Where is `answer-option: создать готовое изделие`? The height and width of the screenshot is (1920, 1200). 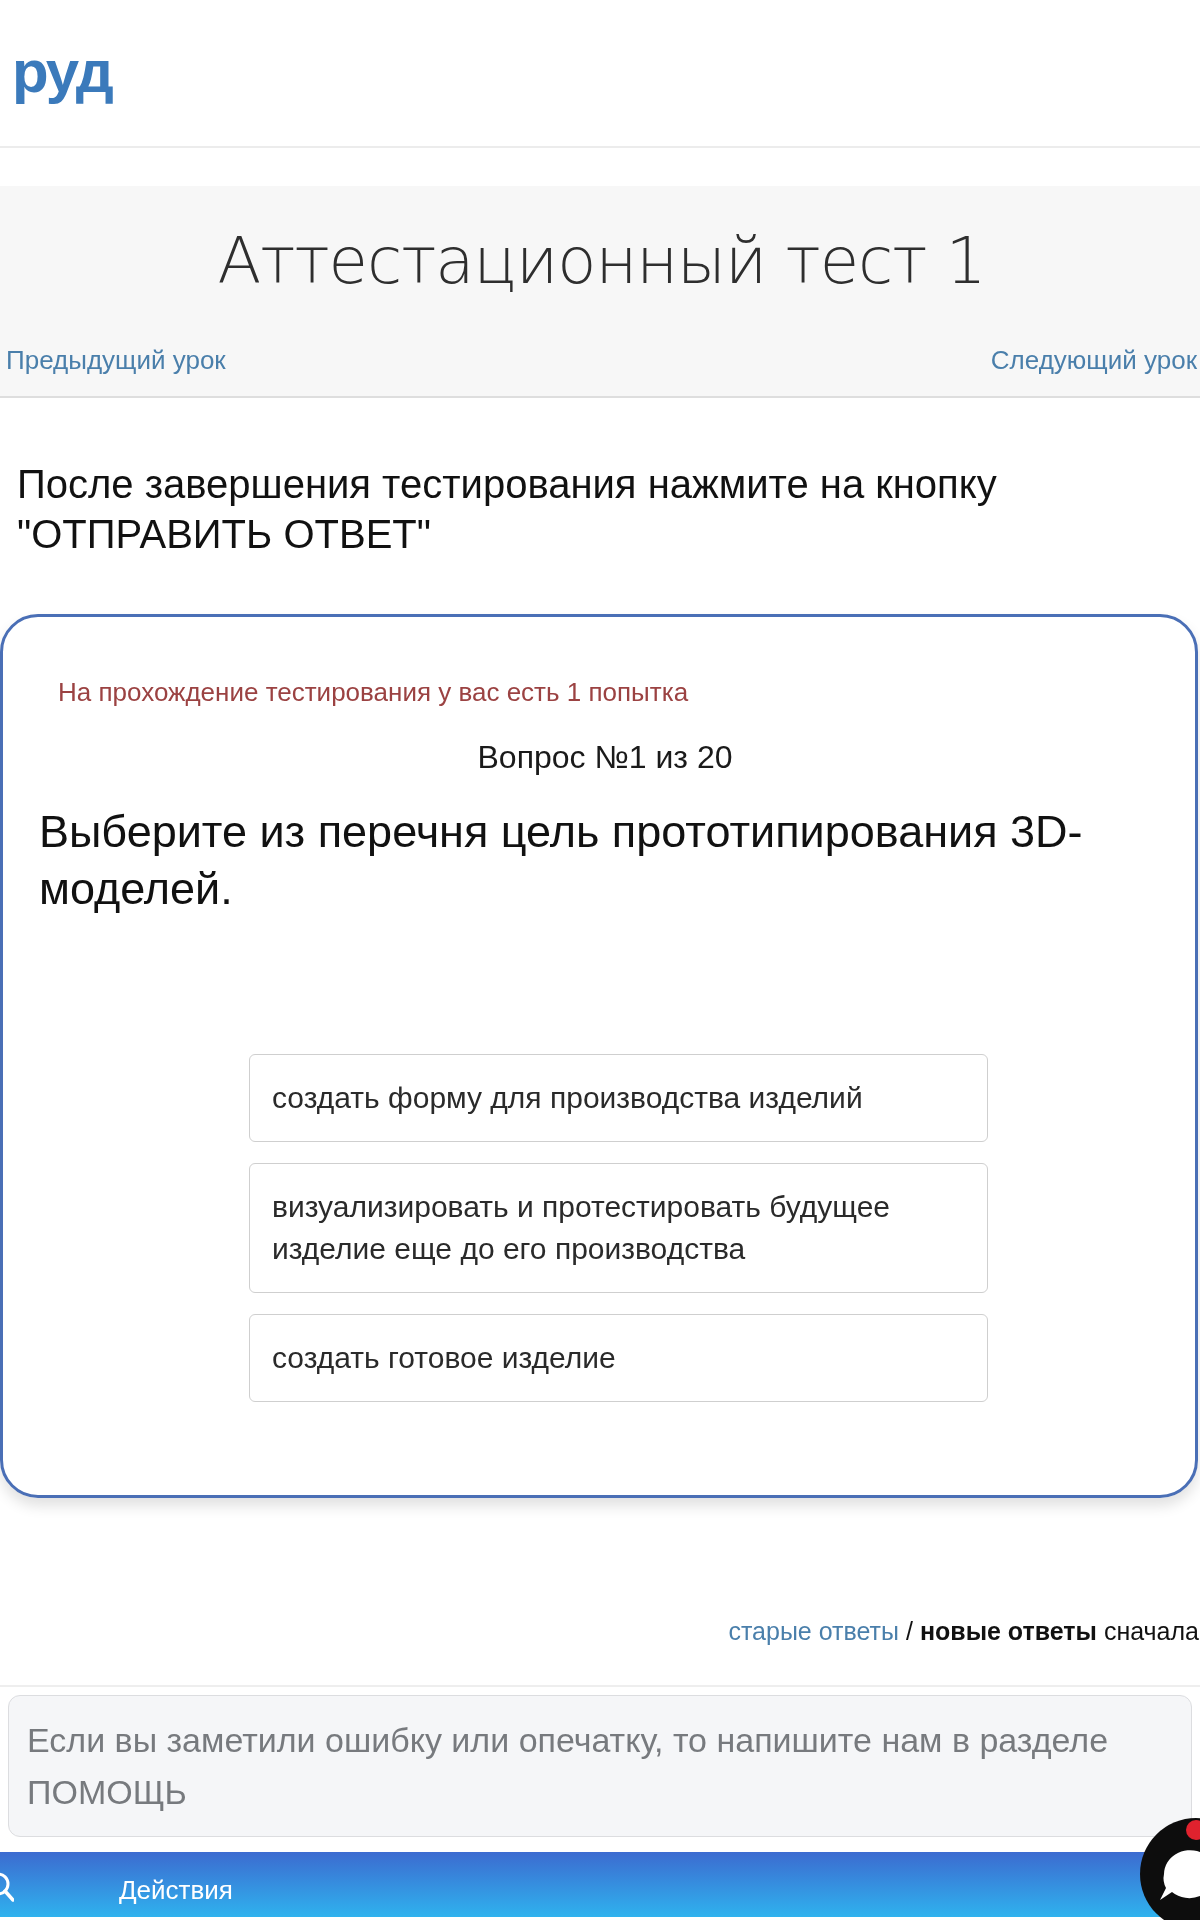
answer-option: создать готовое изделие is located at coordinates (618, 1358).